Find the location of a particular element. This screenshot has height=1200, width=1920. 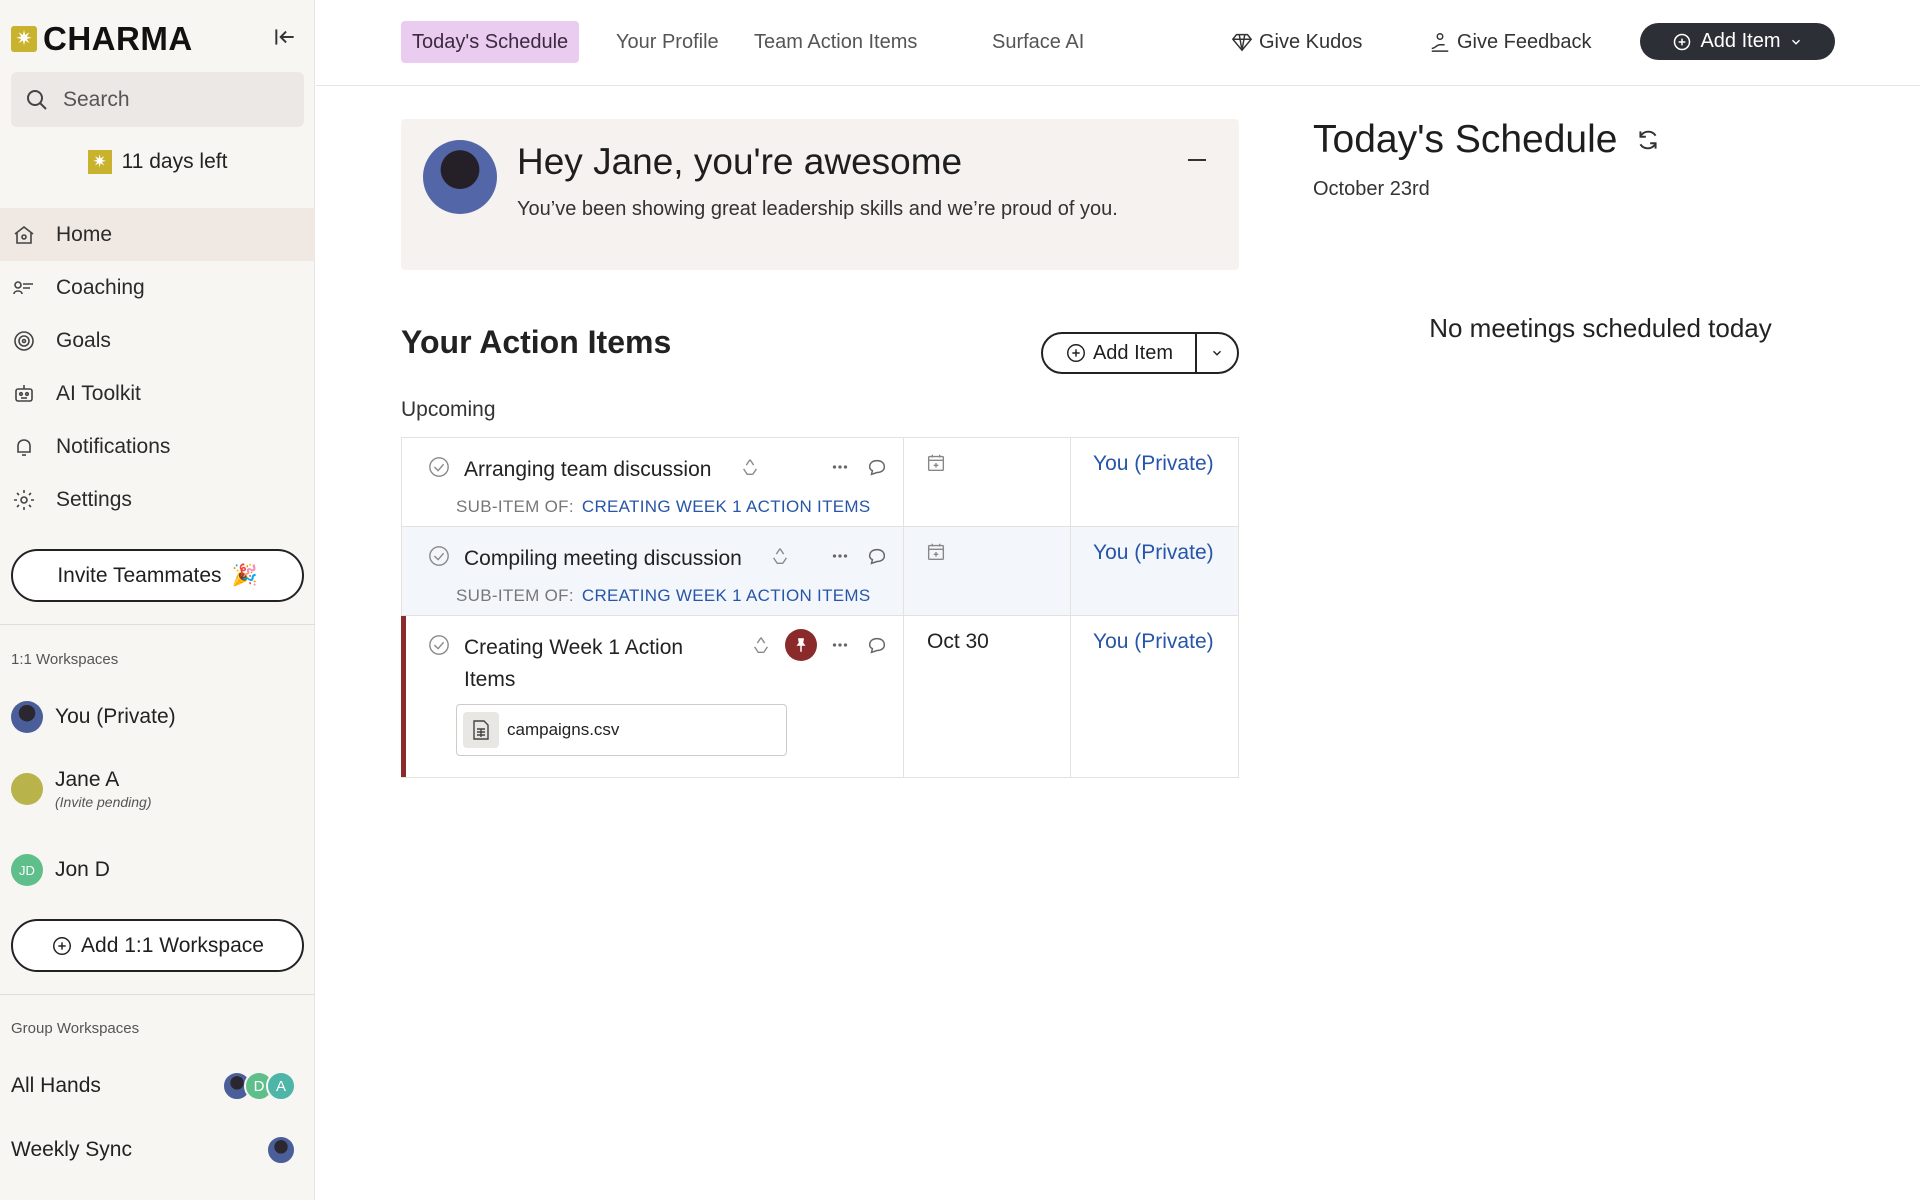

add-workspace-button: Add 1:1 Workspace is located at coordinates (157, 945).